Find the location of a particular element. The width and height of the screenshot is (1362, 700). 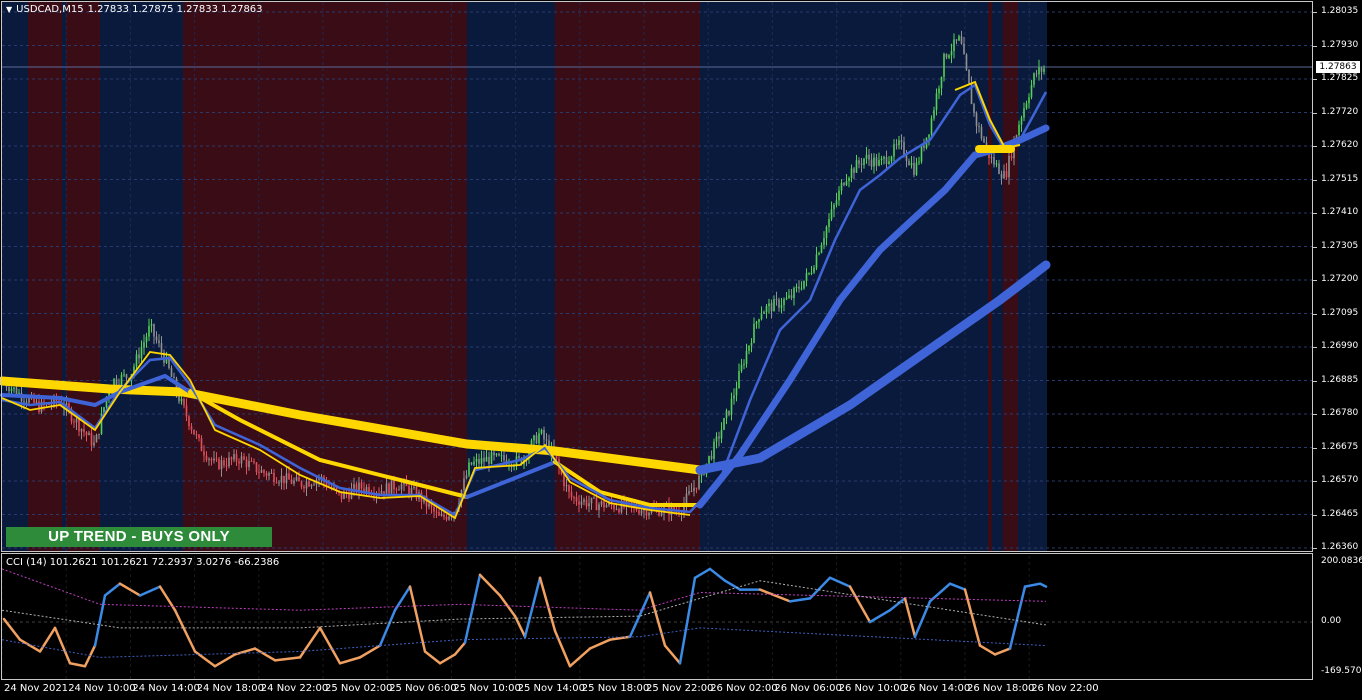

time-axis-label: 24 Nov 10:00 is located at coordinates (102, 688).